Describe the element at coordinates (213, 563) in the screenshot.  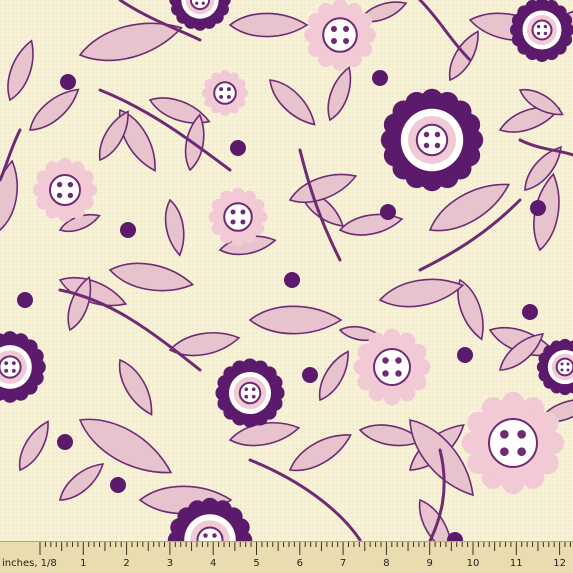
I see `ruler-number: 4` at that location.